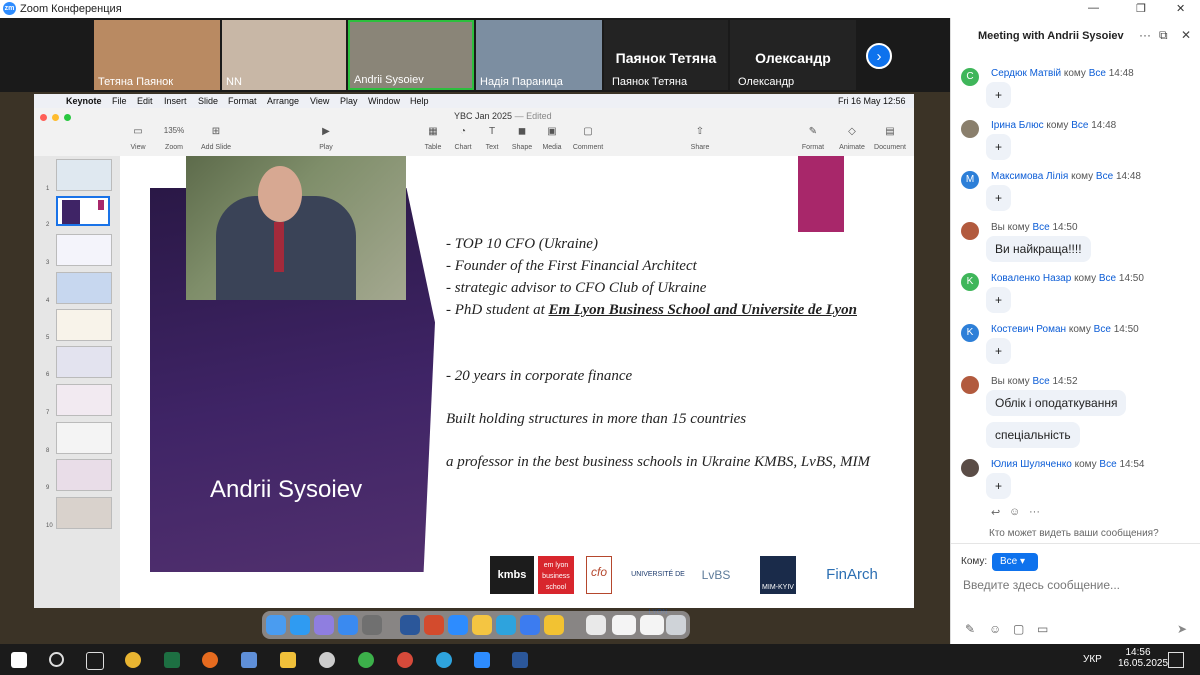 The height and width of the screenshot is (675, 1200). I want to click on recipient-select: Все ▾, so click(1015, 562).